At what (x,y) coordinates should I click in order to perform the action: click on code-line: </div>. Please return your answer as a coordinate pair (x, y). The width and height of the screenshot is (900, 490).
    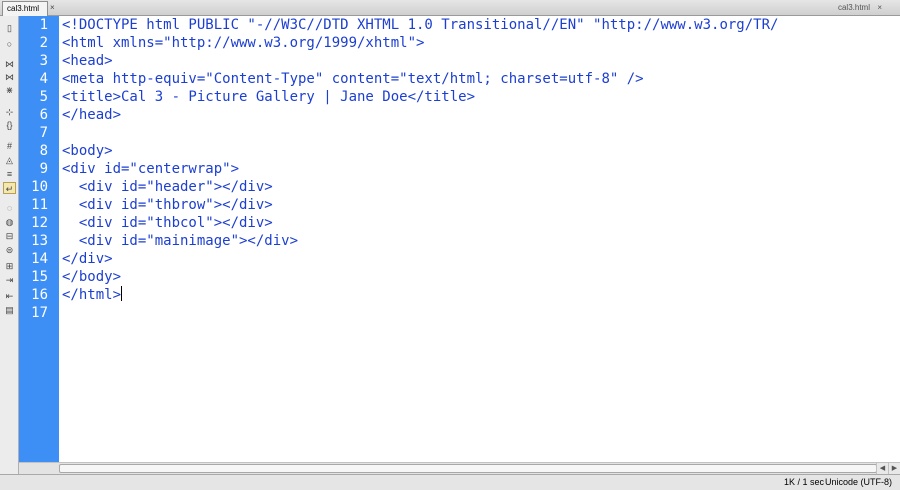
    Looking at the image, I should click on (87, 259).